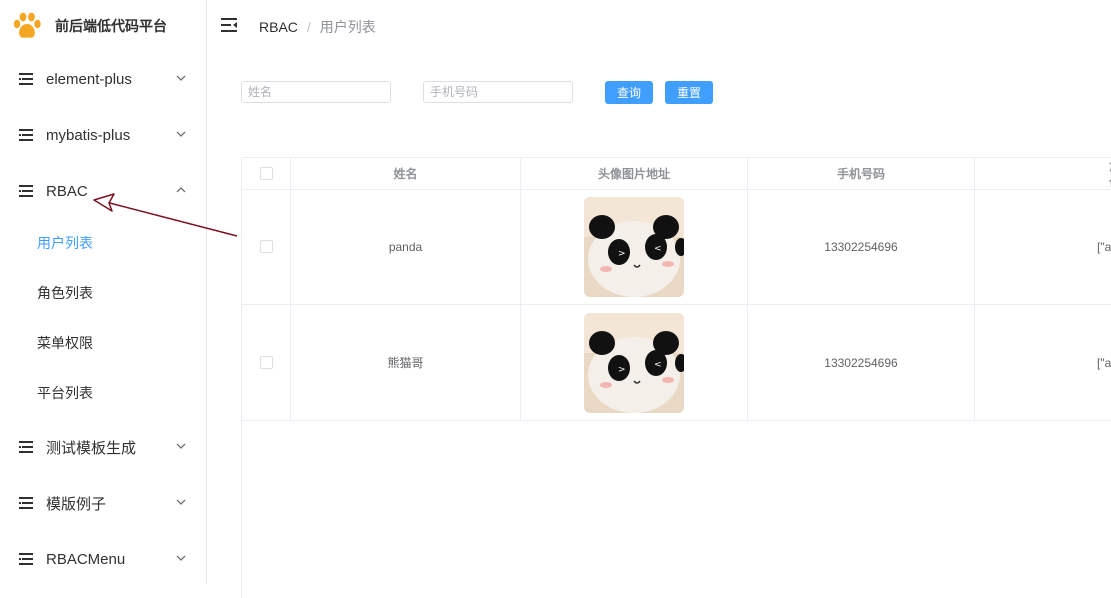 Image resolution: width=1111 pixels, height=598 pixels. I want to click on name-search-input, so click(316, 92).